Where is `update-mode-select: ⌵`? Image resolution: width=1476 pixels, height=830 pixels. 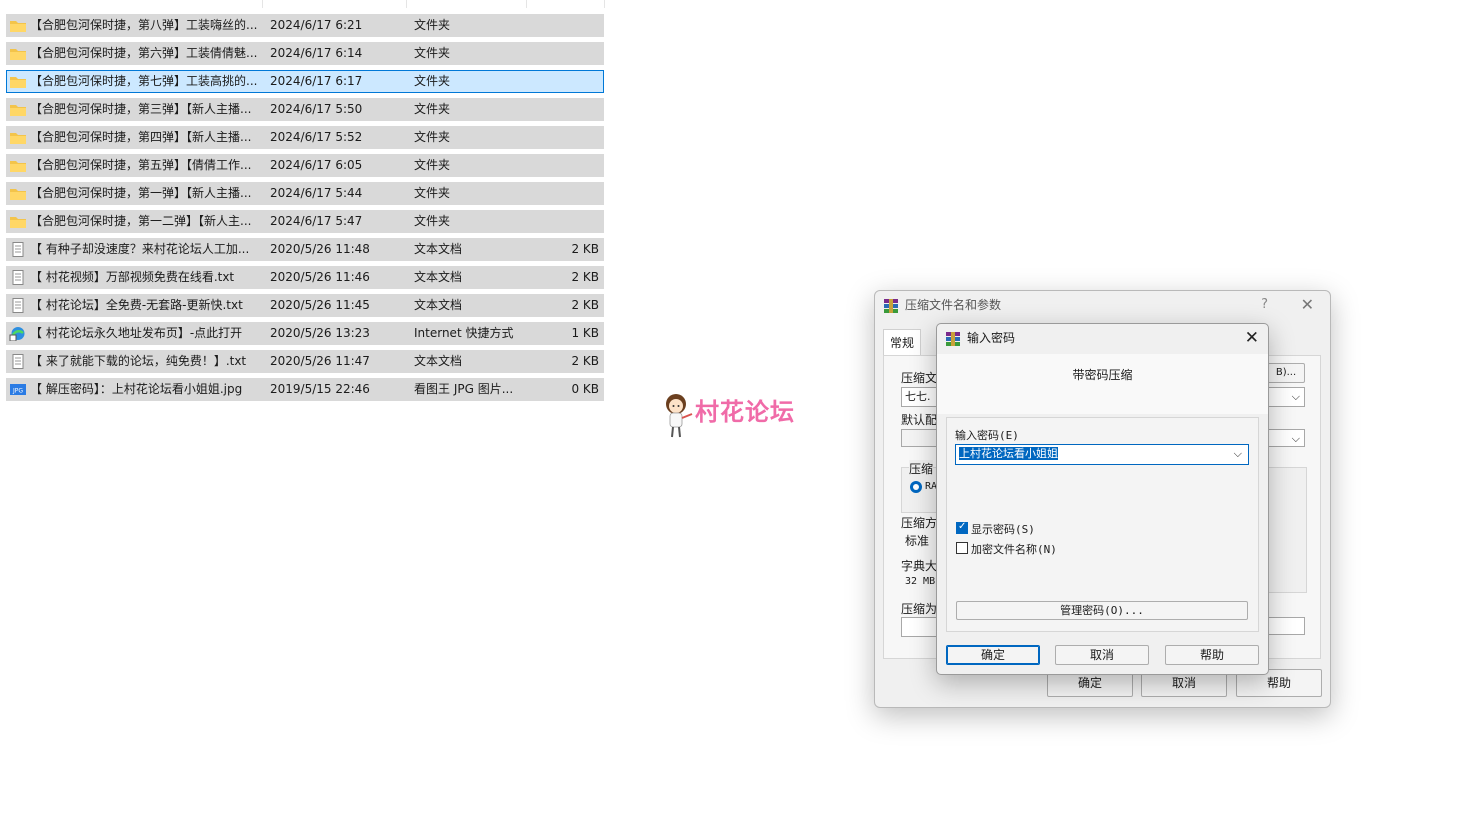
update-mode-select: ⌵ is located at coordinates (1286, 397).